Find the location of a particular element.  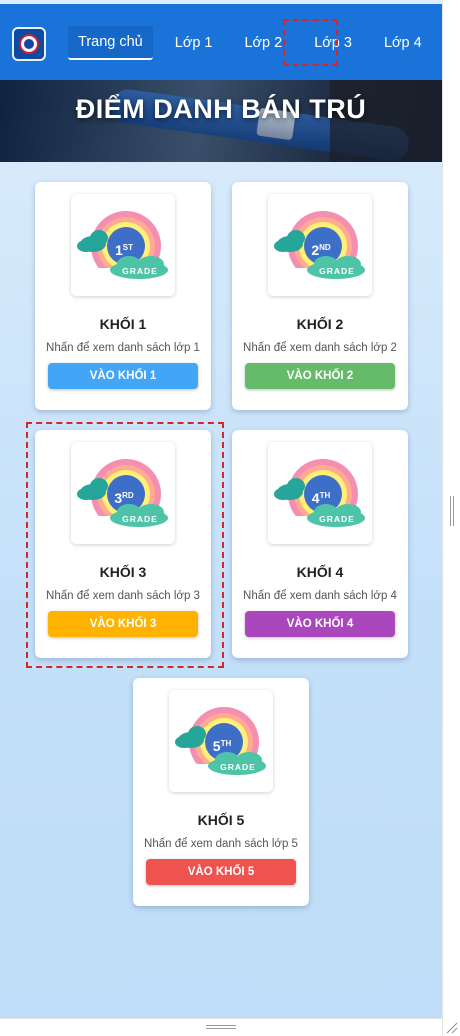

rainbow-grade-icon: 4THGRADE is located at coordinates (320, 501).